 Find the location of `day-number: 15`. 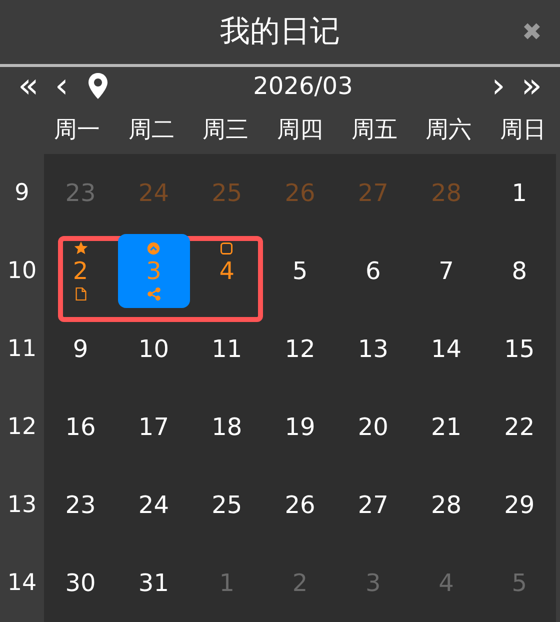

day-number: 15 is located at coordinates (519, 349).